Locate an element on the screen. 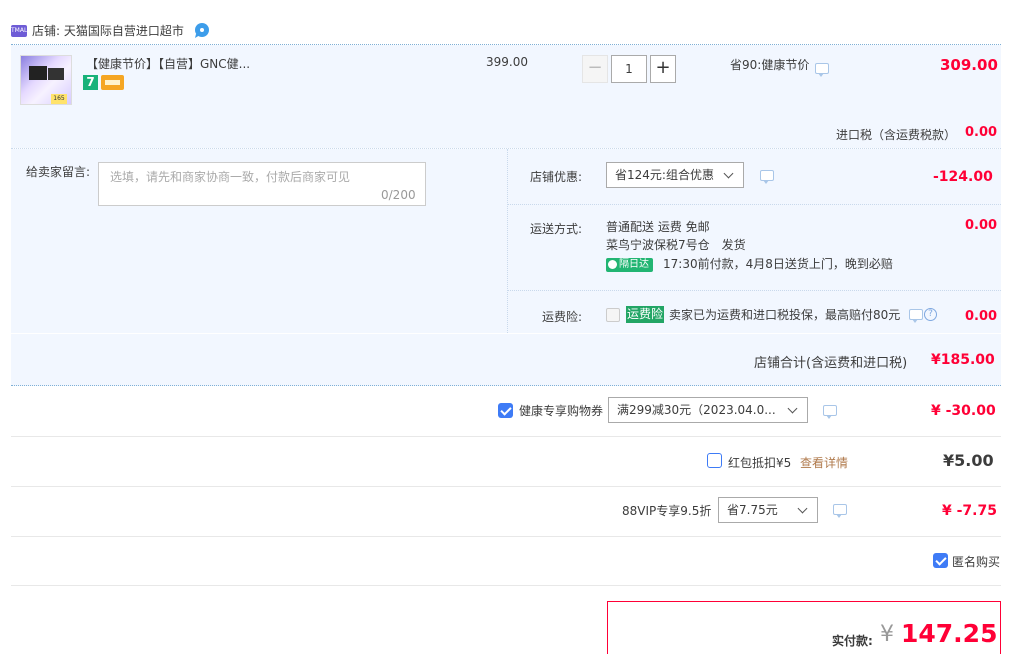 This screenshot has width=1011, height=654. redpacket-label: 红包抵扣¥5 is located at coordinates (760, 463).